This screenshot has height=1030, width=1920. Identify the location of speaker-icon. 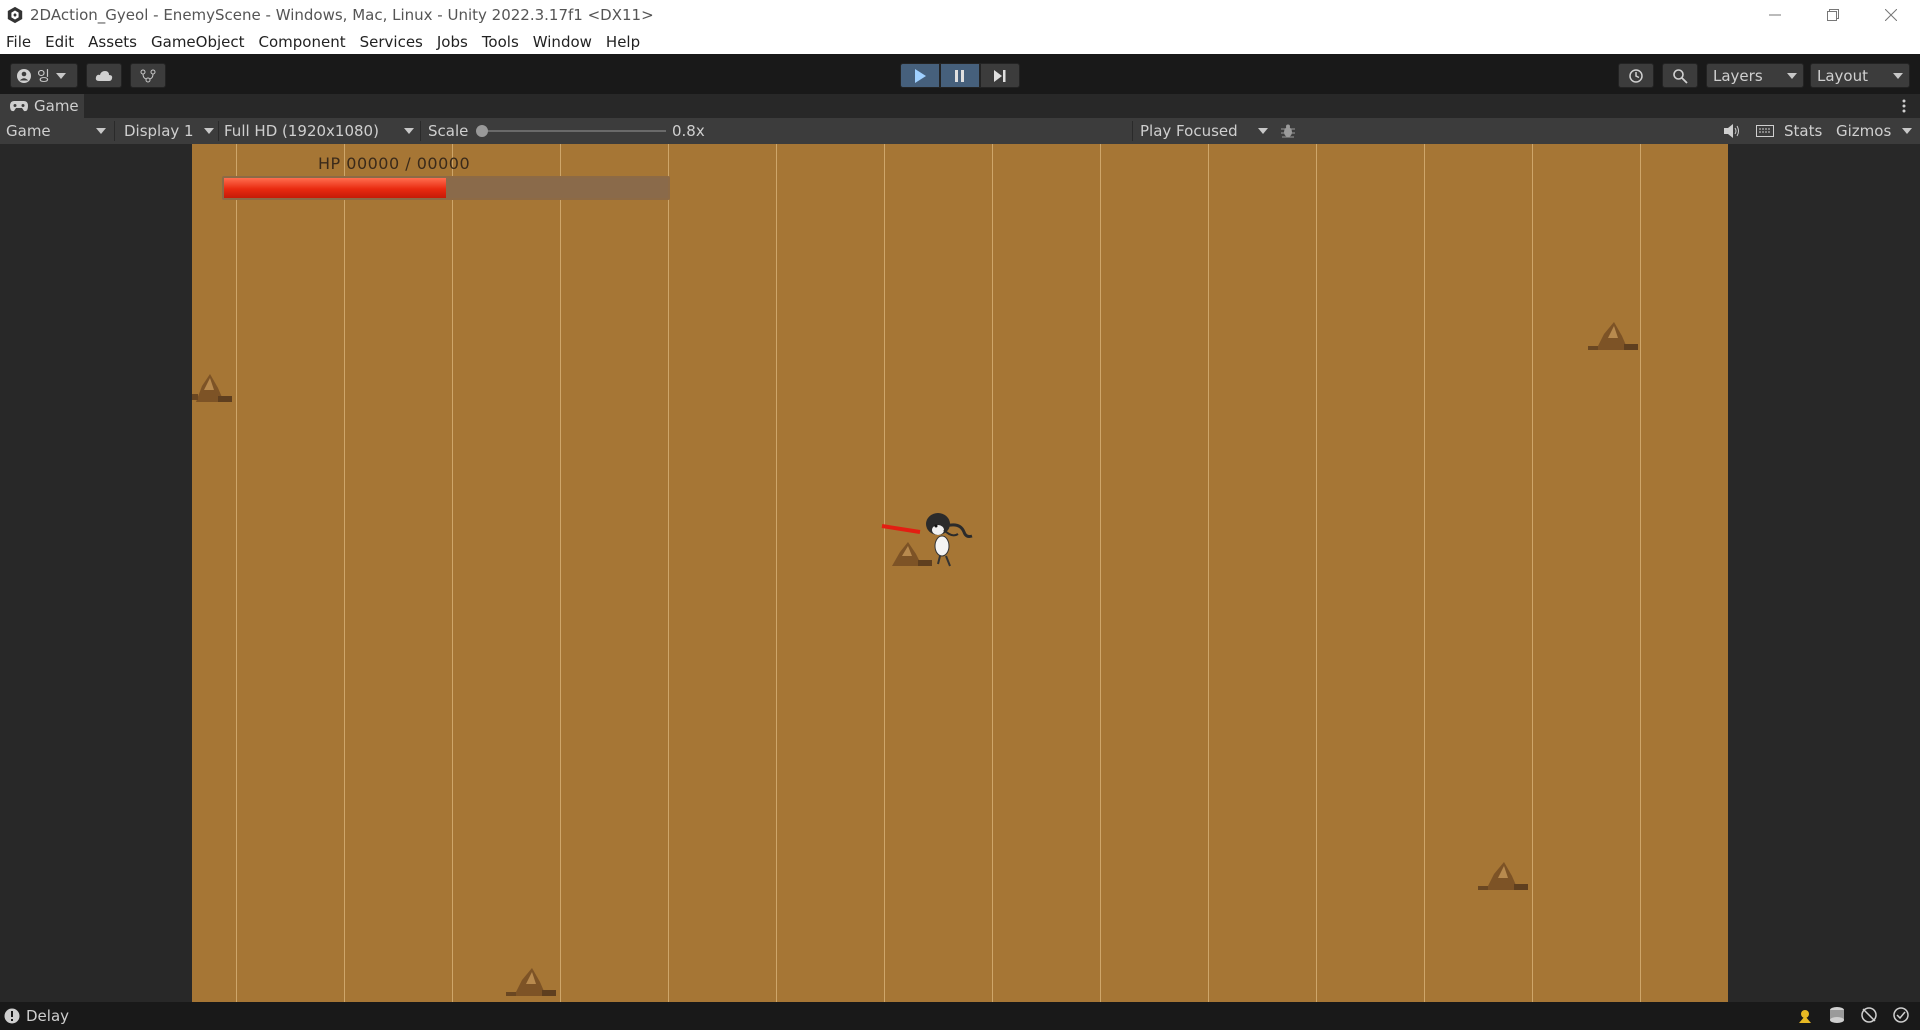
(1731, 131).